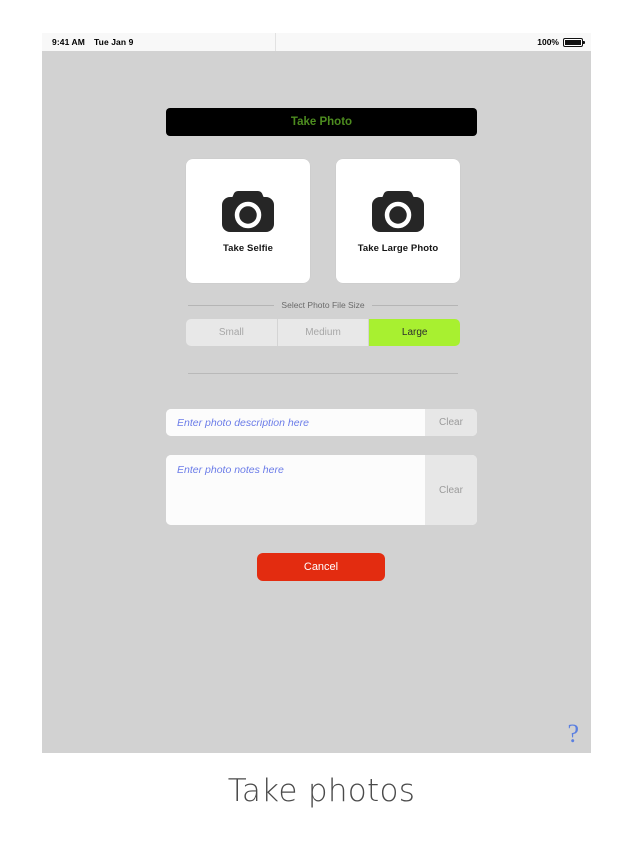  What do you see at coordinates (573, 734) in the screenshot?
I see `help-question-icon: ?` at bounding box center [573, 734].